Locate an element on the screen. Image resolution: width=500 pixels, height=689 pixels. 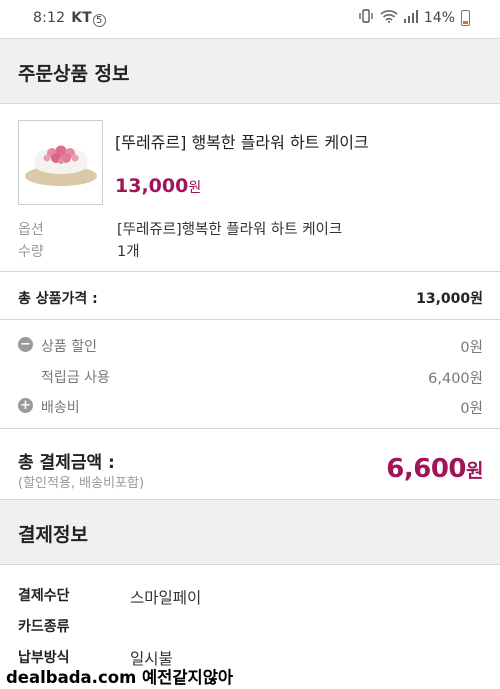
watermark: dealbada.com 예전같지않아 is located at coordinates (120, 677).